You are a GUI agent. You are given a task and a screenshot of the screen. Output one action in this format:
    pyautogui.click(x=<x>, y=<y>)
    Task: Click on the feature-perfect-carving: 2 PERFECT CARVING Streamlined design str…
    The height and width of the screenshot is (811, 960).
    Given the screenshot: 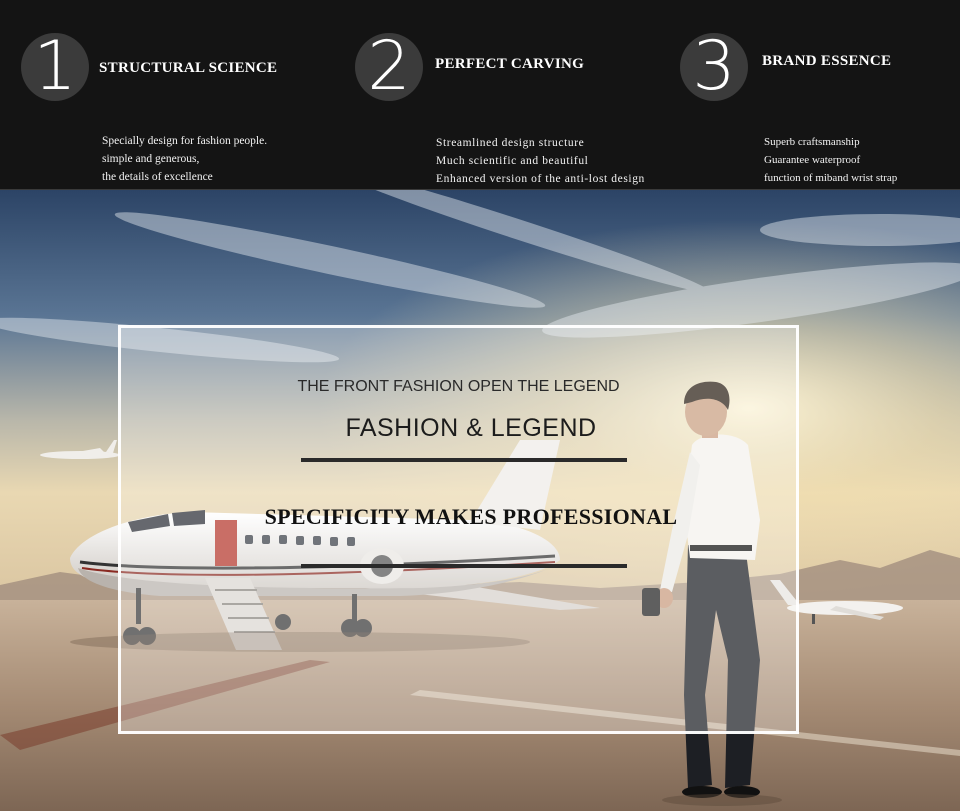 What is the action you would take?
    pyautogui.click(x=495, y=94)
    